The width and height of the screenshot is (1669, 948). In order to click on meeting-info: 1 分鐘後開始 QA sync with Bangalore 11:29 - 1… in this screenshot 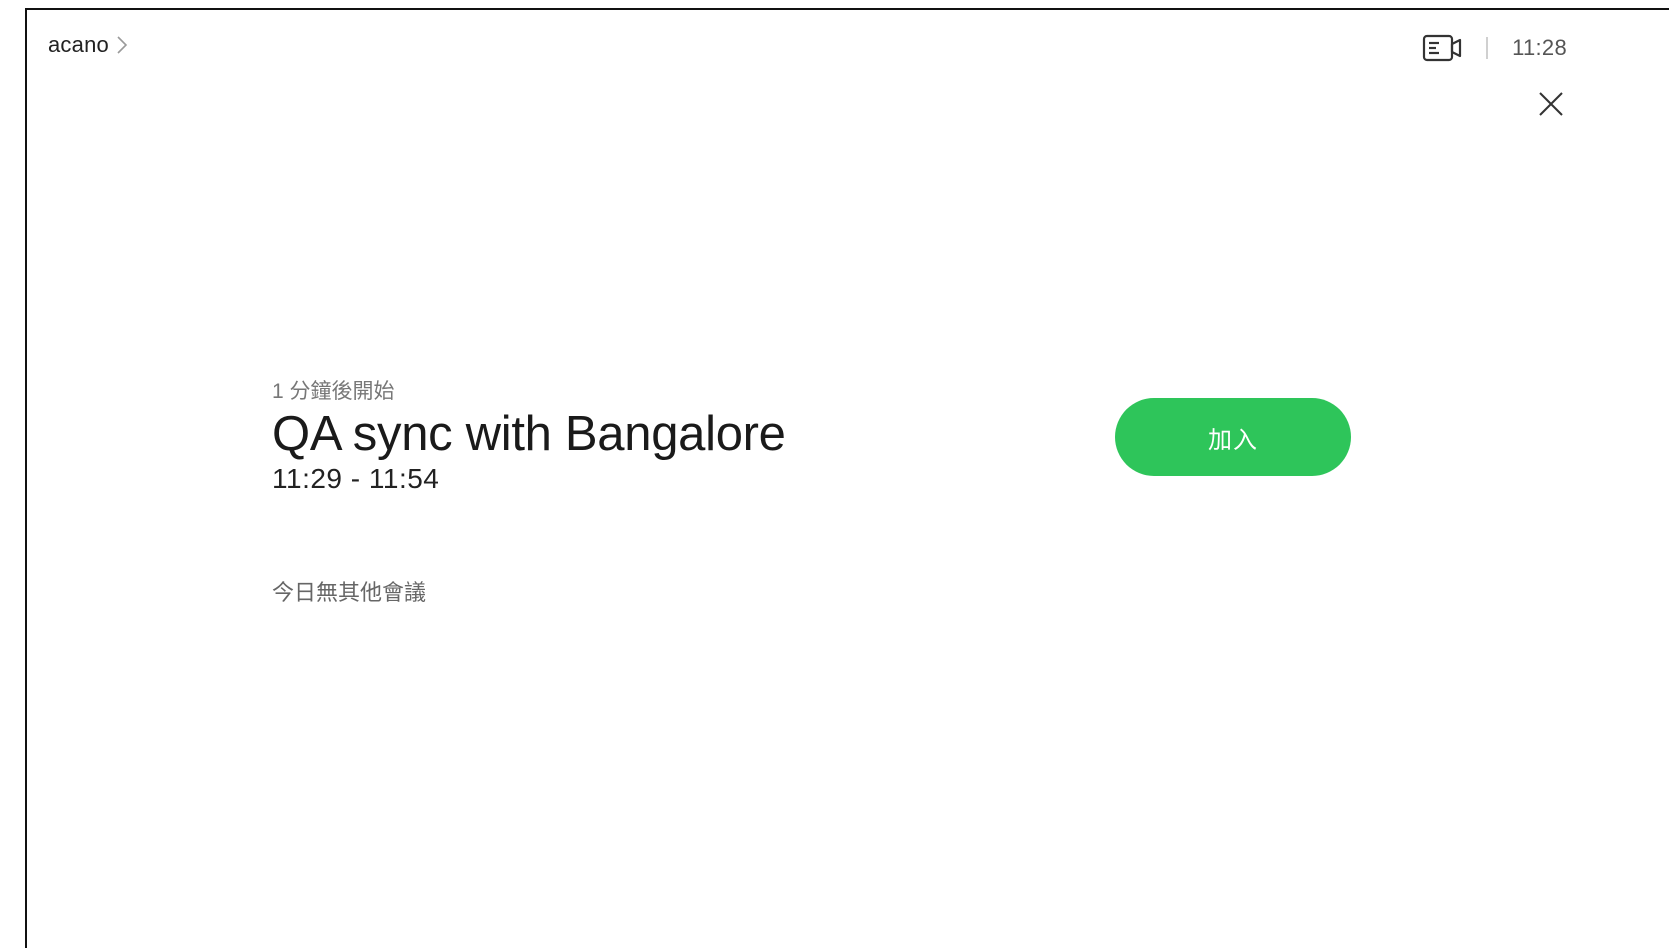, I will do `click(529, 435)`.